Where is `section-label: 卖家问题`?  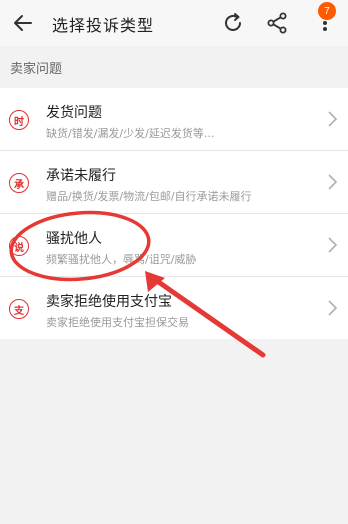 section-label: 卖家问题 is located at coordinates (36, 69).